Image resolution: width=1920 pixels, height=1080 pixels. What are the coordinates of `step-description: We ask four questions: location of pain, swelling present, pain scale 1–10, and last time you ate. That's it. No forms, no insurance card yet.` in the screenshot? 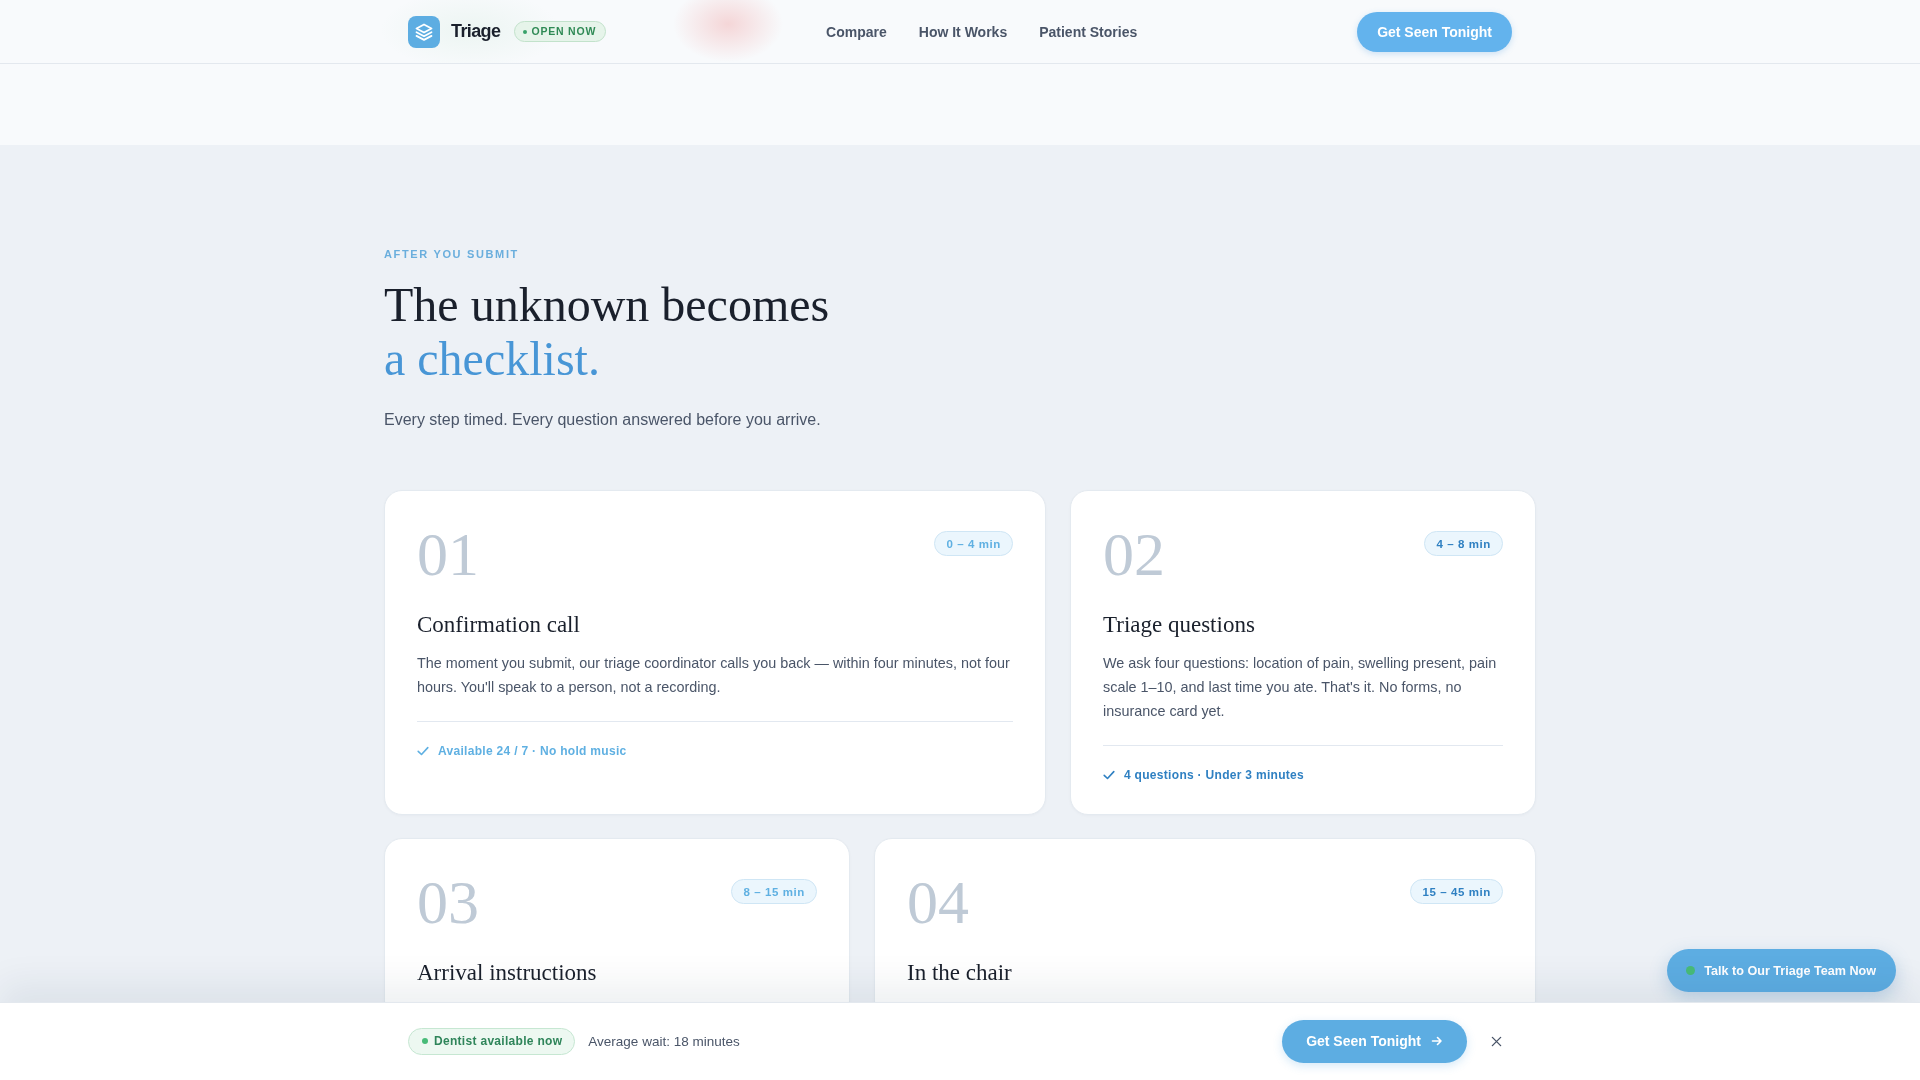 It's located at (1300, 687).